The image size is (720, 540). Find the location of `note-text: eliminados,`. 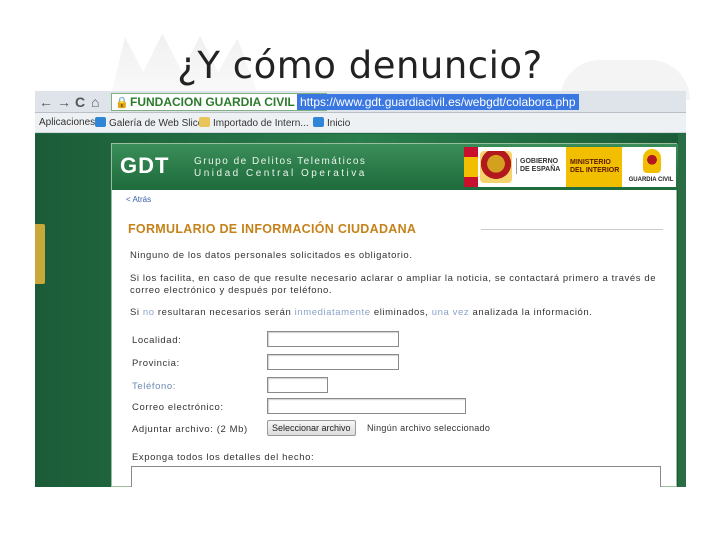

note-text: eliminados, is located at coordinates (401, 312).